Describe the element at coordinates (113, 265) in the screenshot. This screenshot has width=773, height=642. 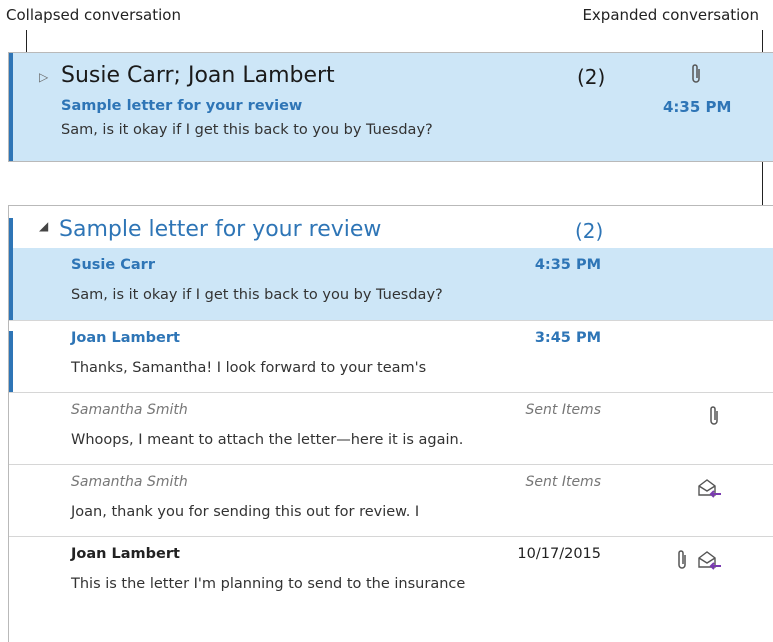
I see `message-sender: Susie Carr` at that location.